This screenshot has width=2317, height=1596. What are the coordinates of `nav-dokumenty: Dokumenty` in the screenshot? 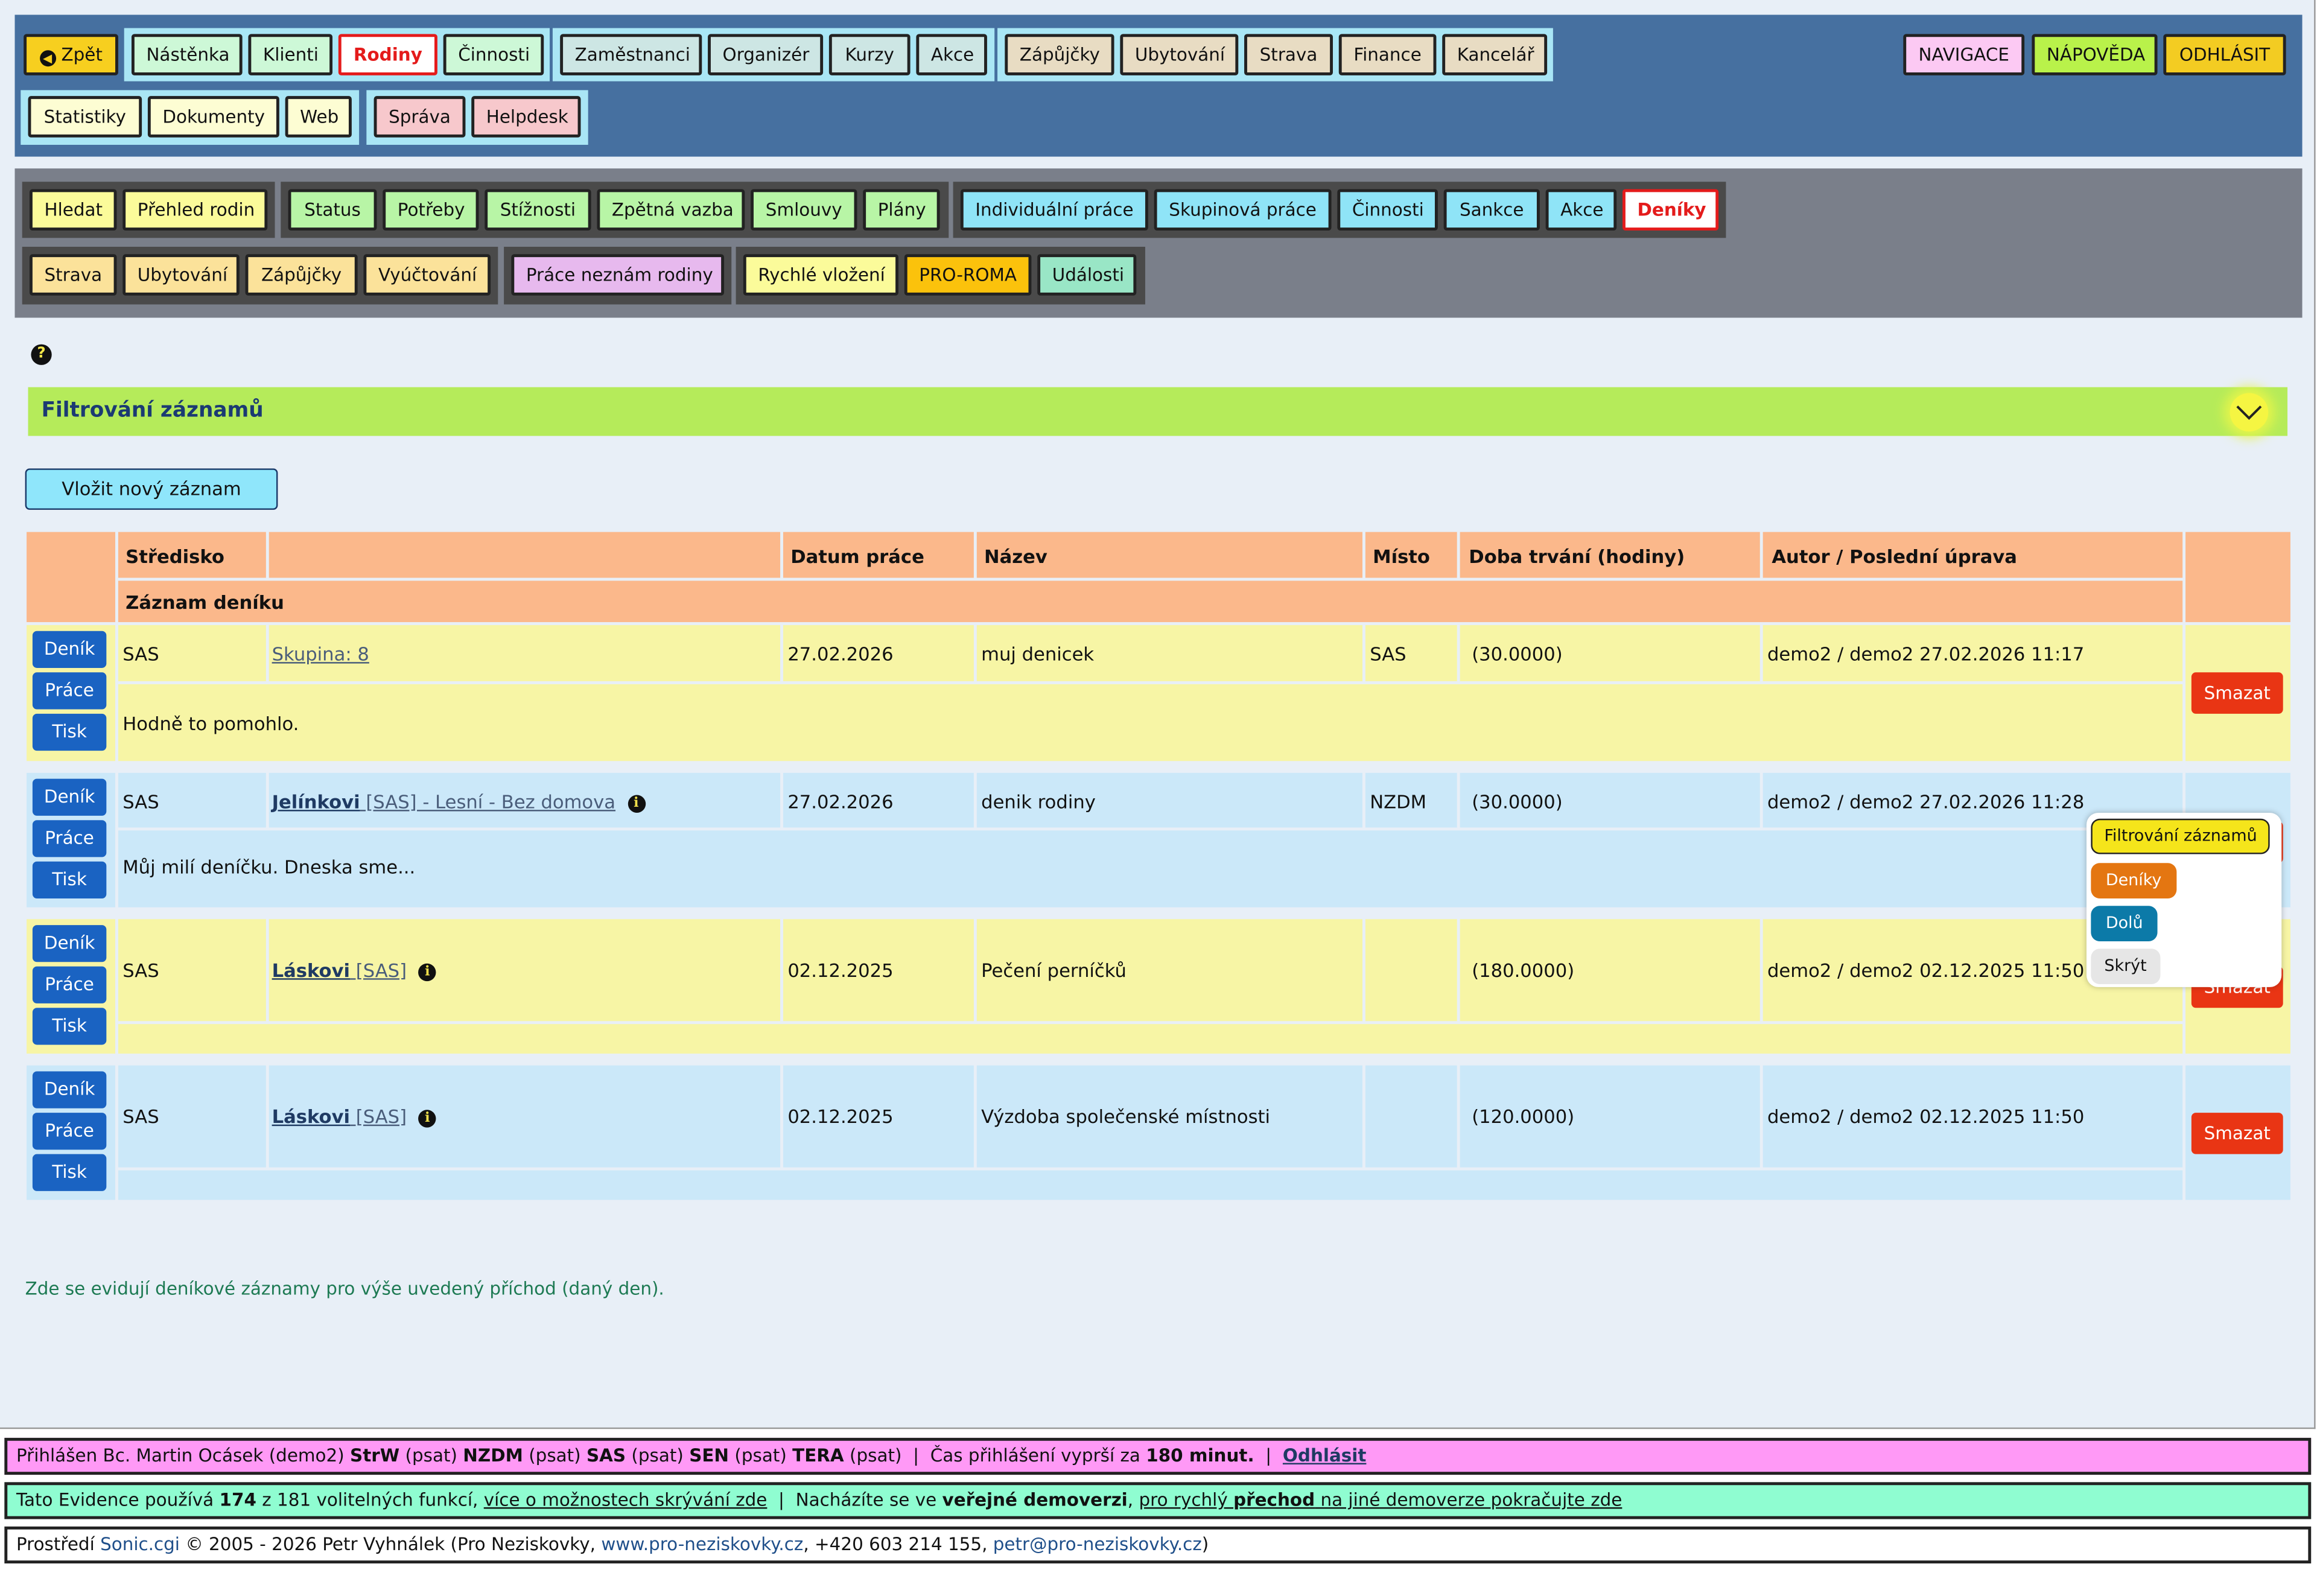 It's located at (213, 117).